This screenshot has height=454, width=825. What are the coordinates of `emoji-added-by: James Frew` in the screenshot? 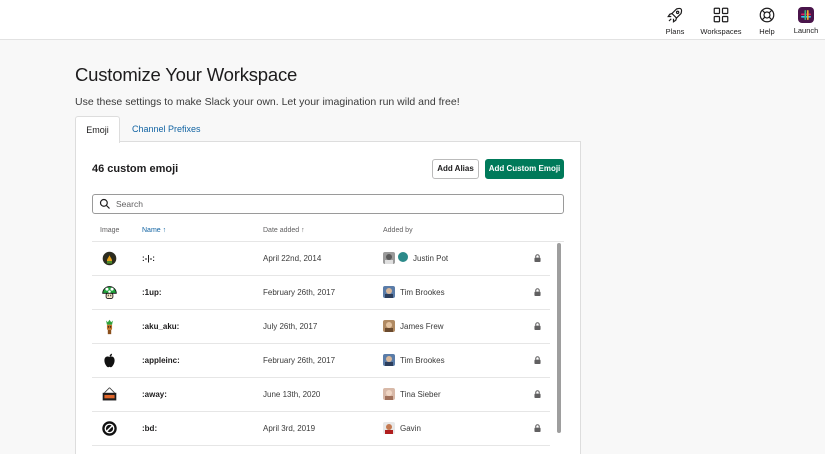 It's located at (422, 326).